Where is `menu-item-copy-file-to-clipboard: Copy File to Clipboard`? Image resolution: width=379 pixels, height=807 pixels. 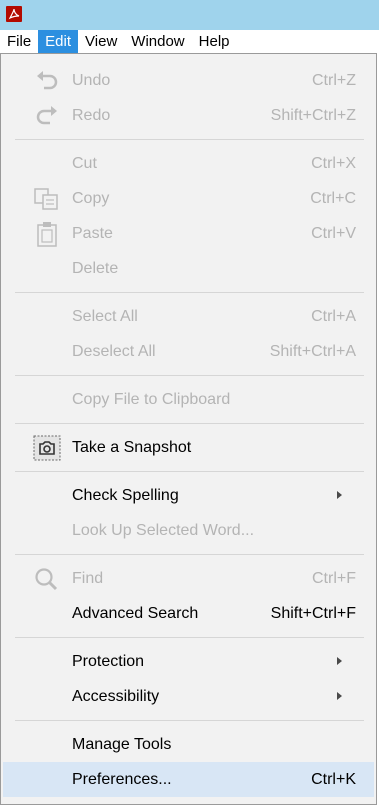 menu-item-copy-file-to-clipboard: Copy File to Clipboard is located at coordinates (188, 399).